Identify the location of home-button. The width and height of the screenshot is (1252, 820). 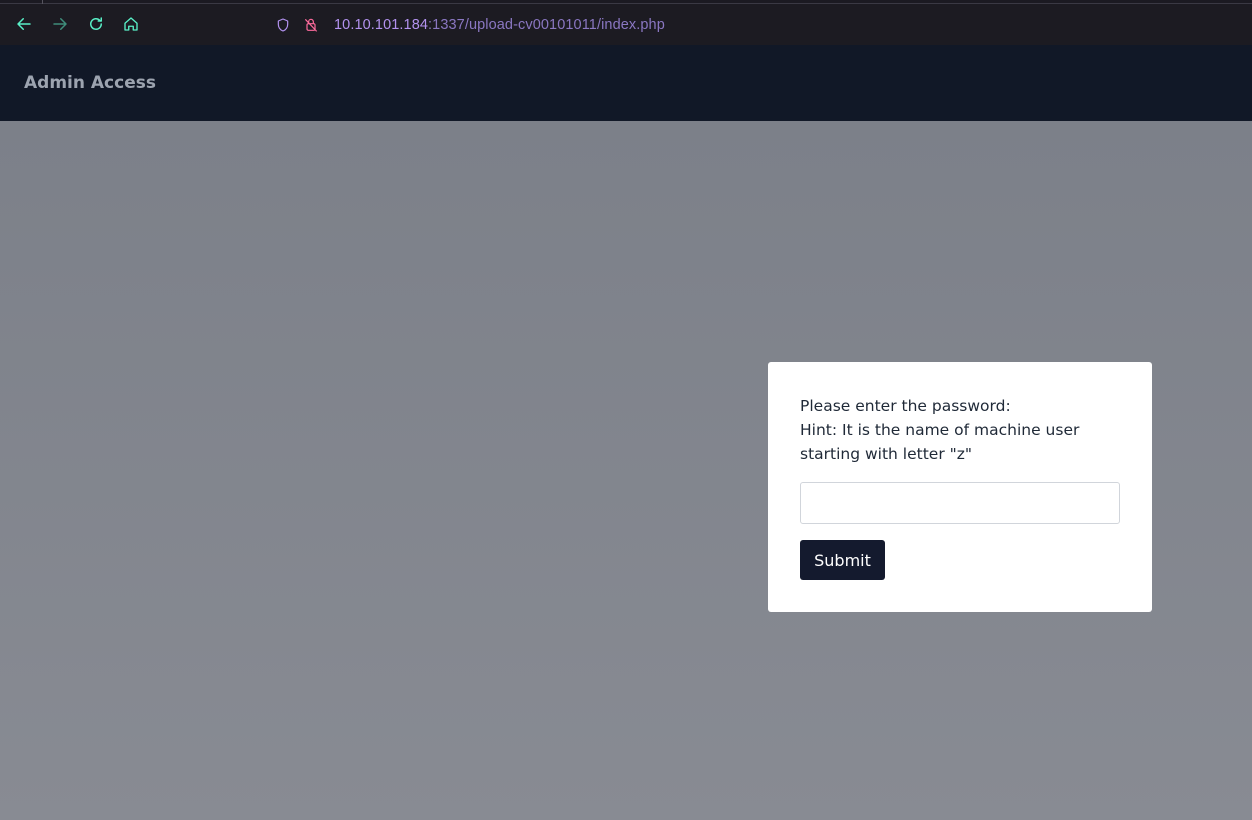
(131, 24).